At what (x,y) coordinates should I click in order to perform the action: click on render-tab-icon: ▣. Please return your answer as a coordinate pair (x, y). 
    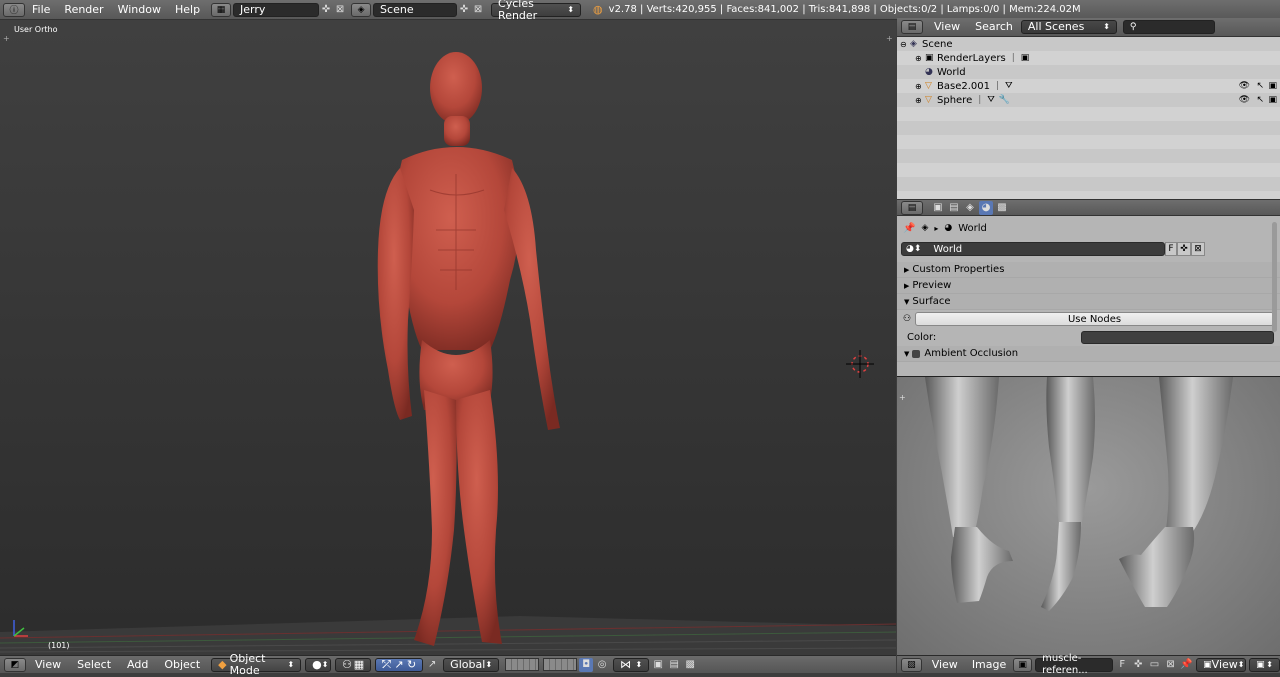
    Looking at the image, I should click on (938, 208).